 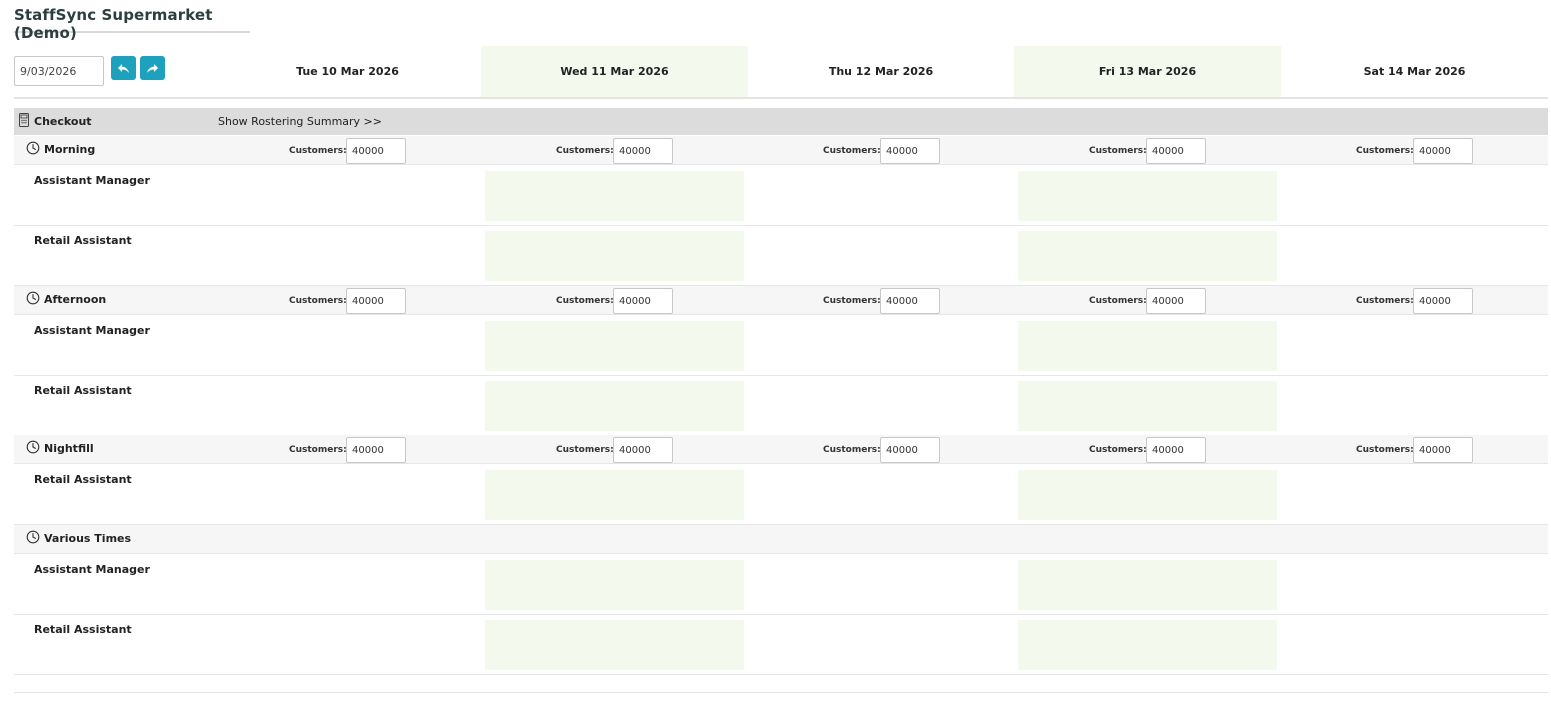 What do you see at coordinates (59, 71) in the screenshot?
I see `roster-date-input` at bounding box center [59, 71].